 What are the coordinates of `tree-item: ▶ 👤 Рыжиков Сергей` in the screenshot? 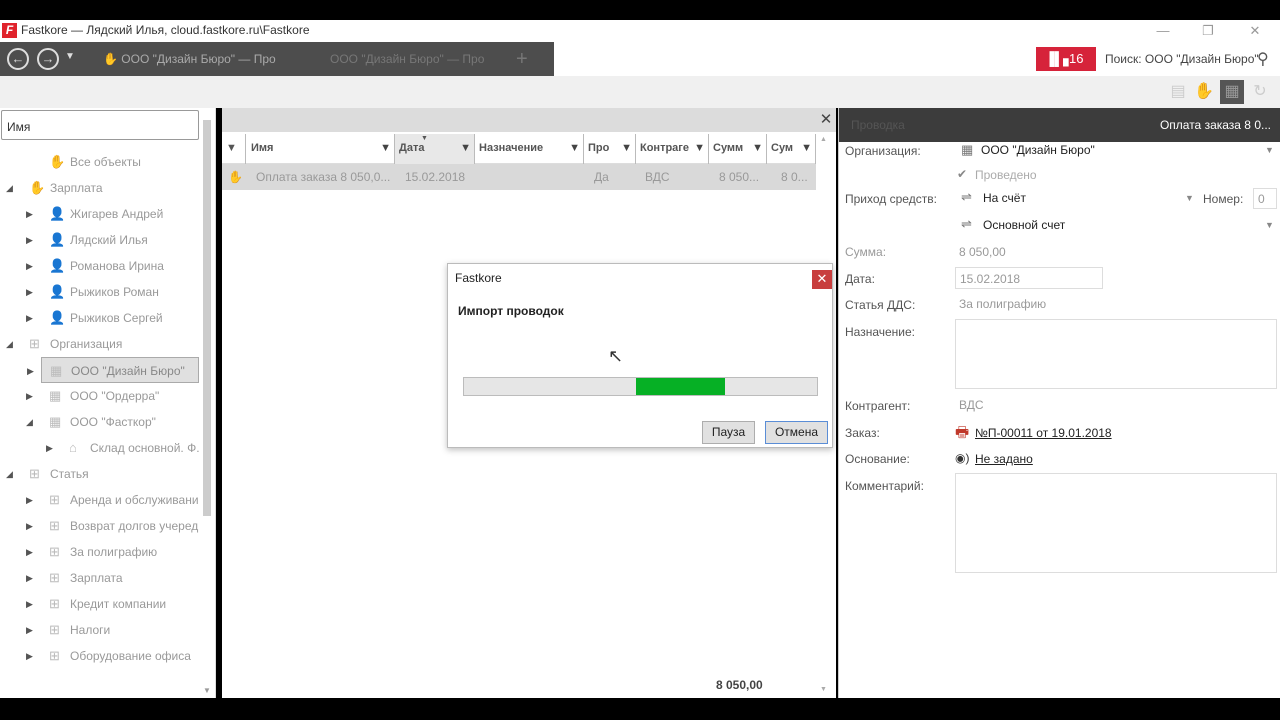 It's located at (100, 318).